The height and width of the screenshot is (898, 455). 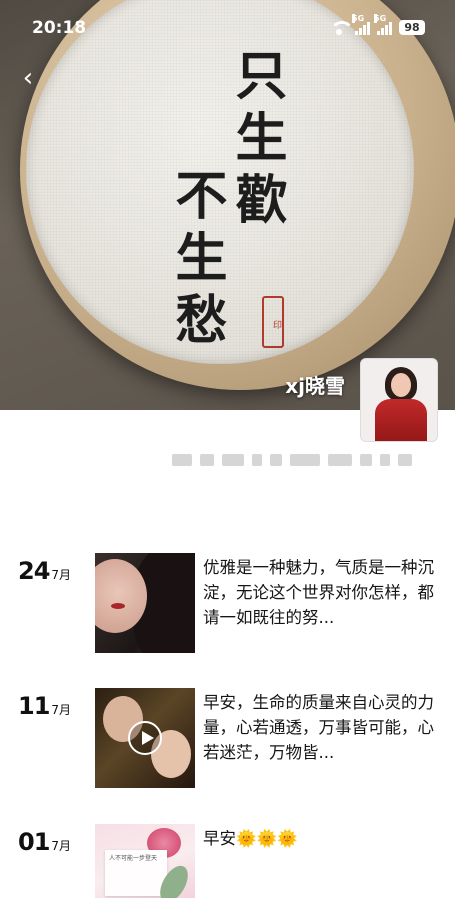 I want to click on seal-stamp: 印, so click(x=273, y=322).